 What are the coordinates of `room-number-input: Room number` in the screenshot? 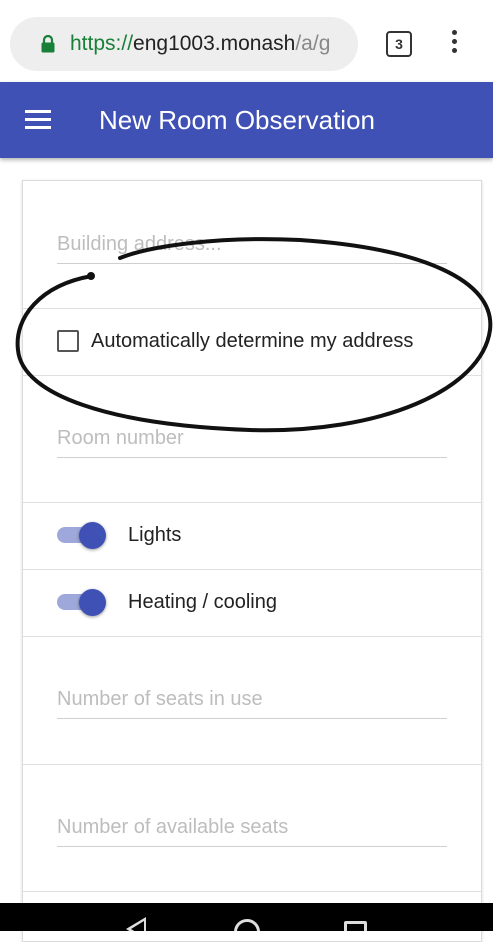 It's located at (120, 438).